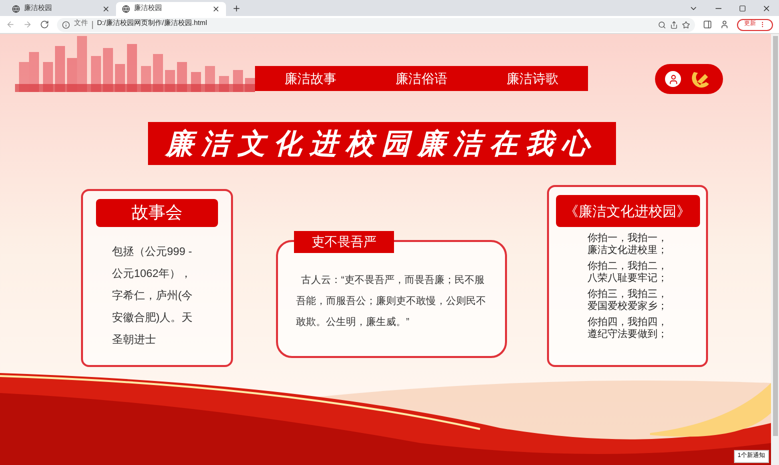 The height and width of the screenshot is (465, 779). What do you see at coordinates (628, 245) in the screenshot?
I see `poem-stanza: 你拍一，我拍一， 廉洁文化进校里；` at bounding box center [628, 245].